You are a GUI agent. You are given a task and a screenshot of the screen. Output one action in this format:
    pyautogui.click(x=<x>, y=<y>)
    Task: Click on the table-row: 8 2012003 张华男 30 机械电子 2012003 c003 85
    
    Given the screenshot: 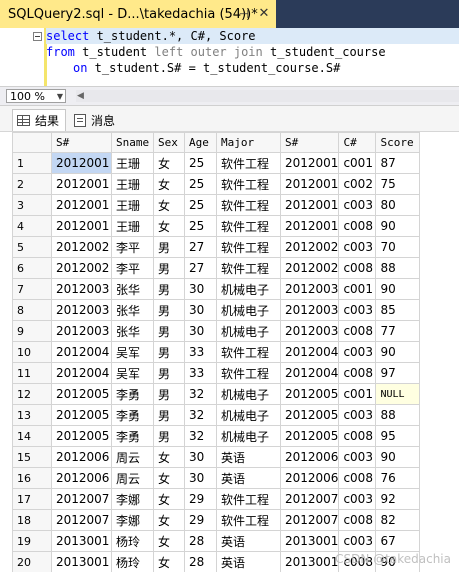 What is the action you would take?
    pyautogui.click(x=216, y=310)
    